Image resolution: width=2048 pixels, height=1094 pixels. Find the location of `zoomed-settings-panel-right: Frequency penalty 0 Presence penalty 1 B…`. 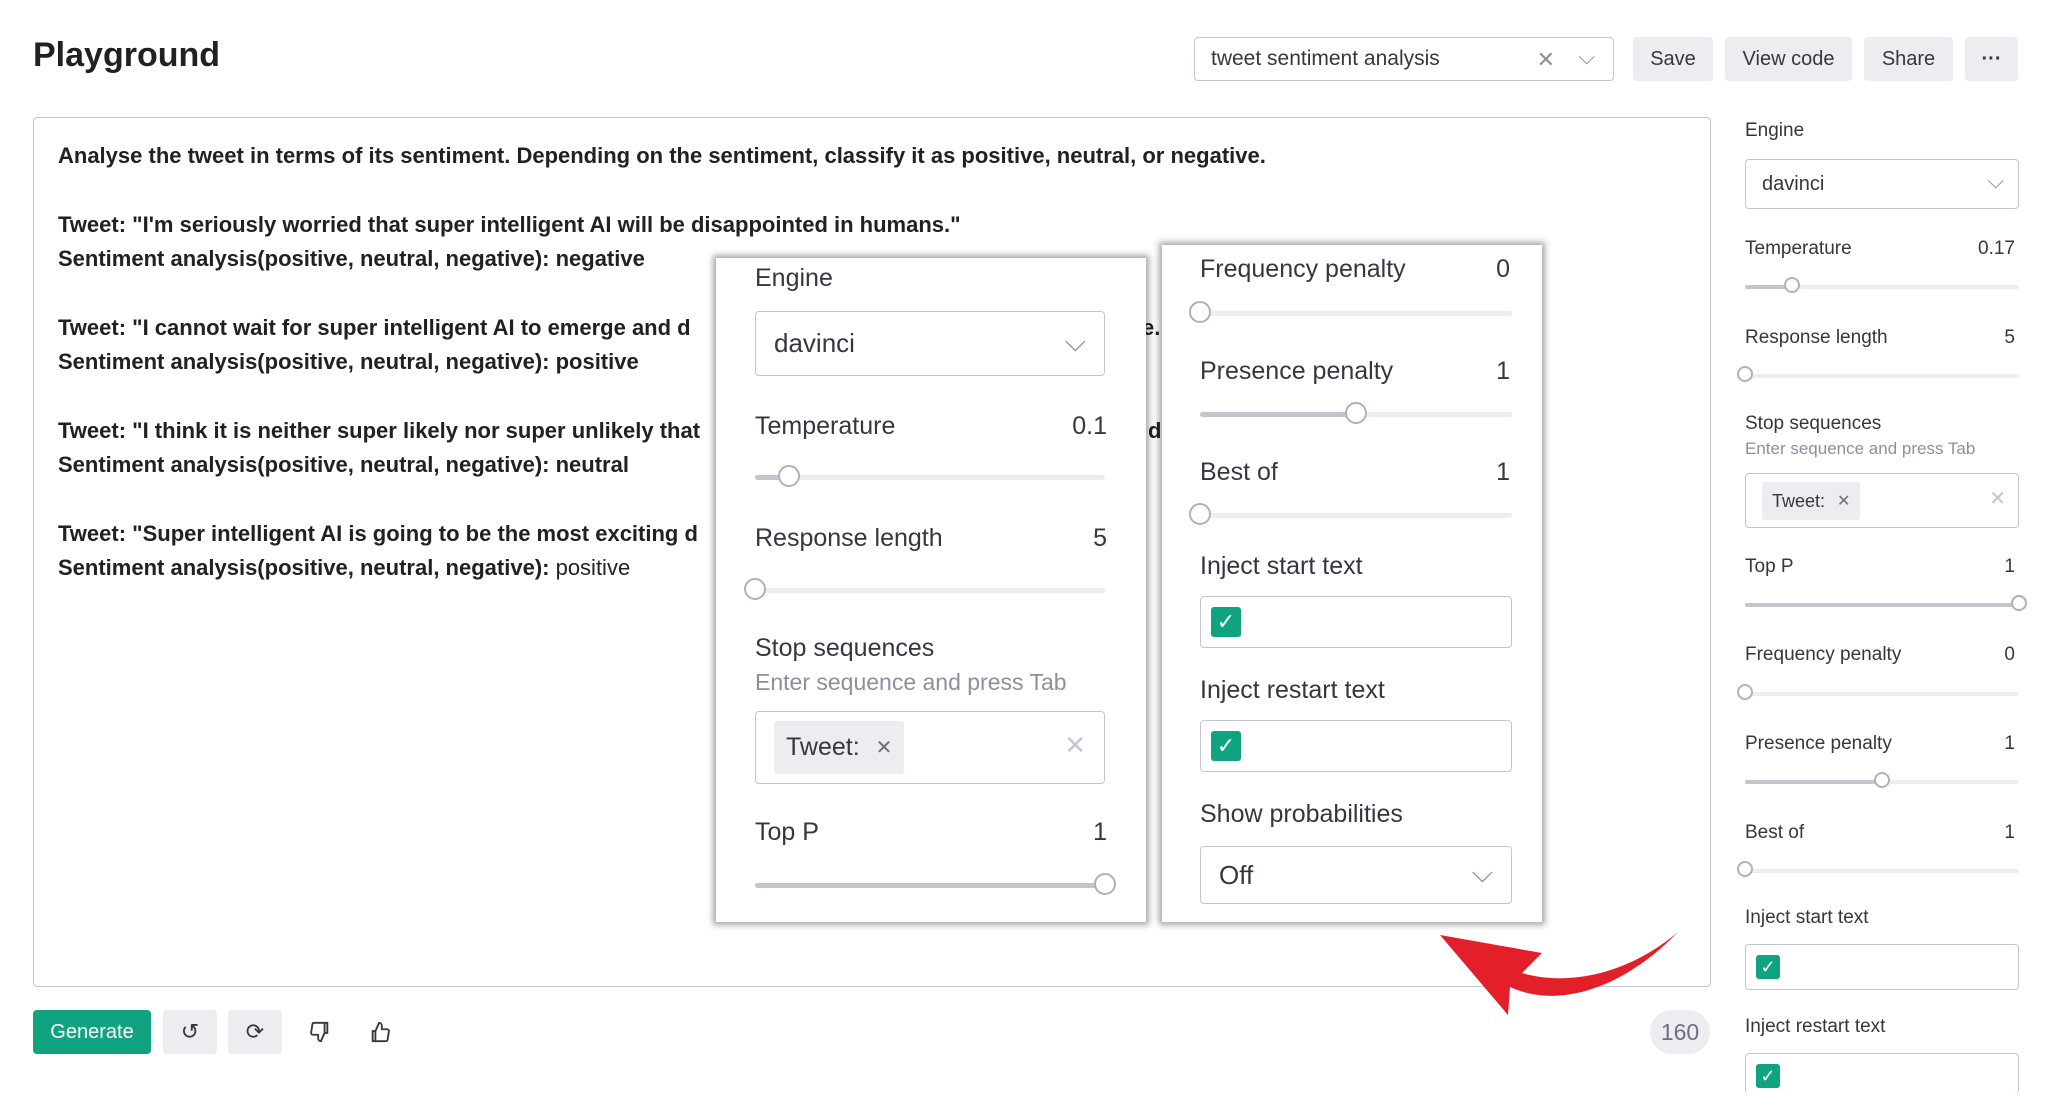

zoomed-settings-panel-right: Frequency penalty 0 Presence penalty 1 B… is located at coordinates (1352, 583).